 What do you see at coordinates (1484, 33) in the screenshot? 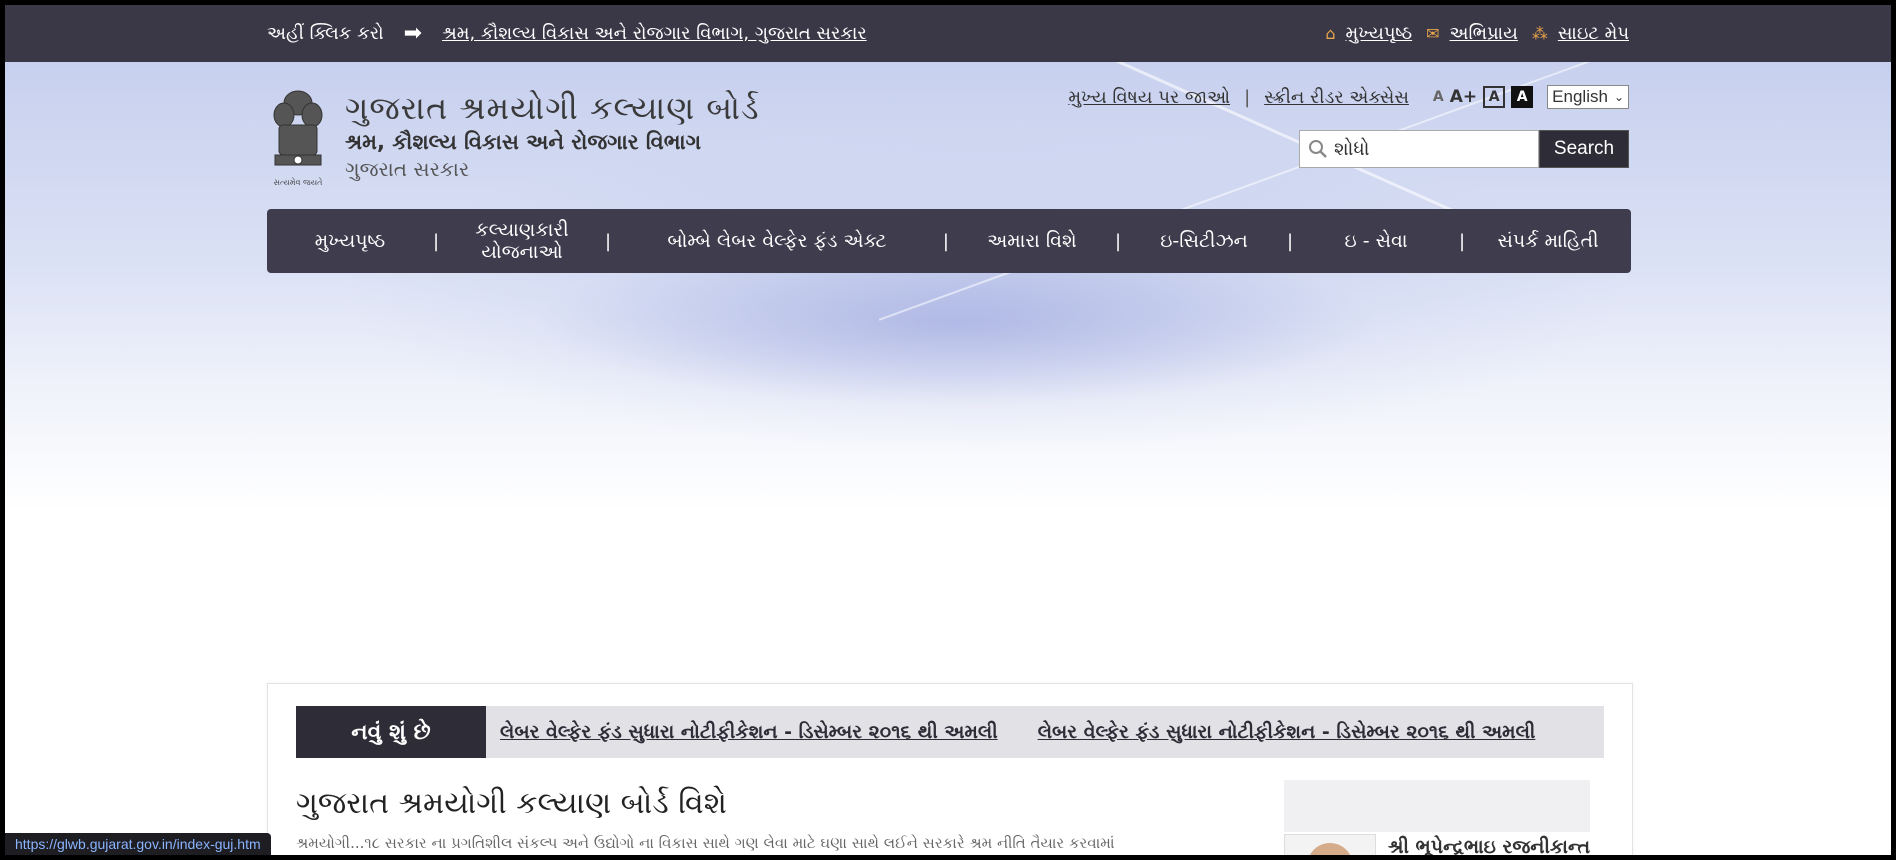
I see `feedback-link: અભિપ્રાય` at bounding box center [1484, 33].